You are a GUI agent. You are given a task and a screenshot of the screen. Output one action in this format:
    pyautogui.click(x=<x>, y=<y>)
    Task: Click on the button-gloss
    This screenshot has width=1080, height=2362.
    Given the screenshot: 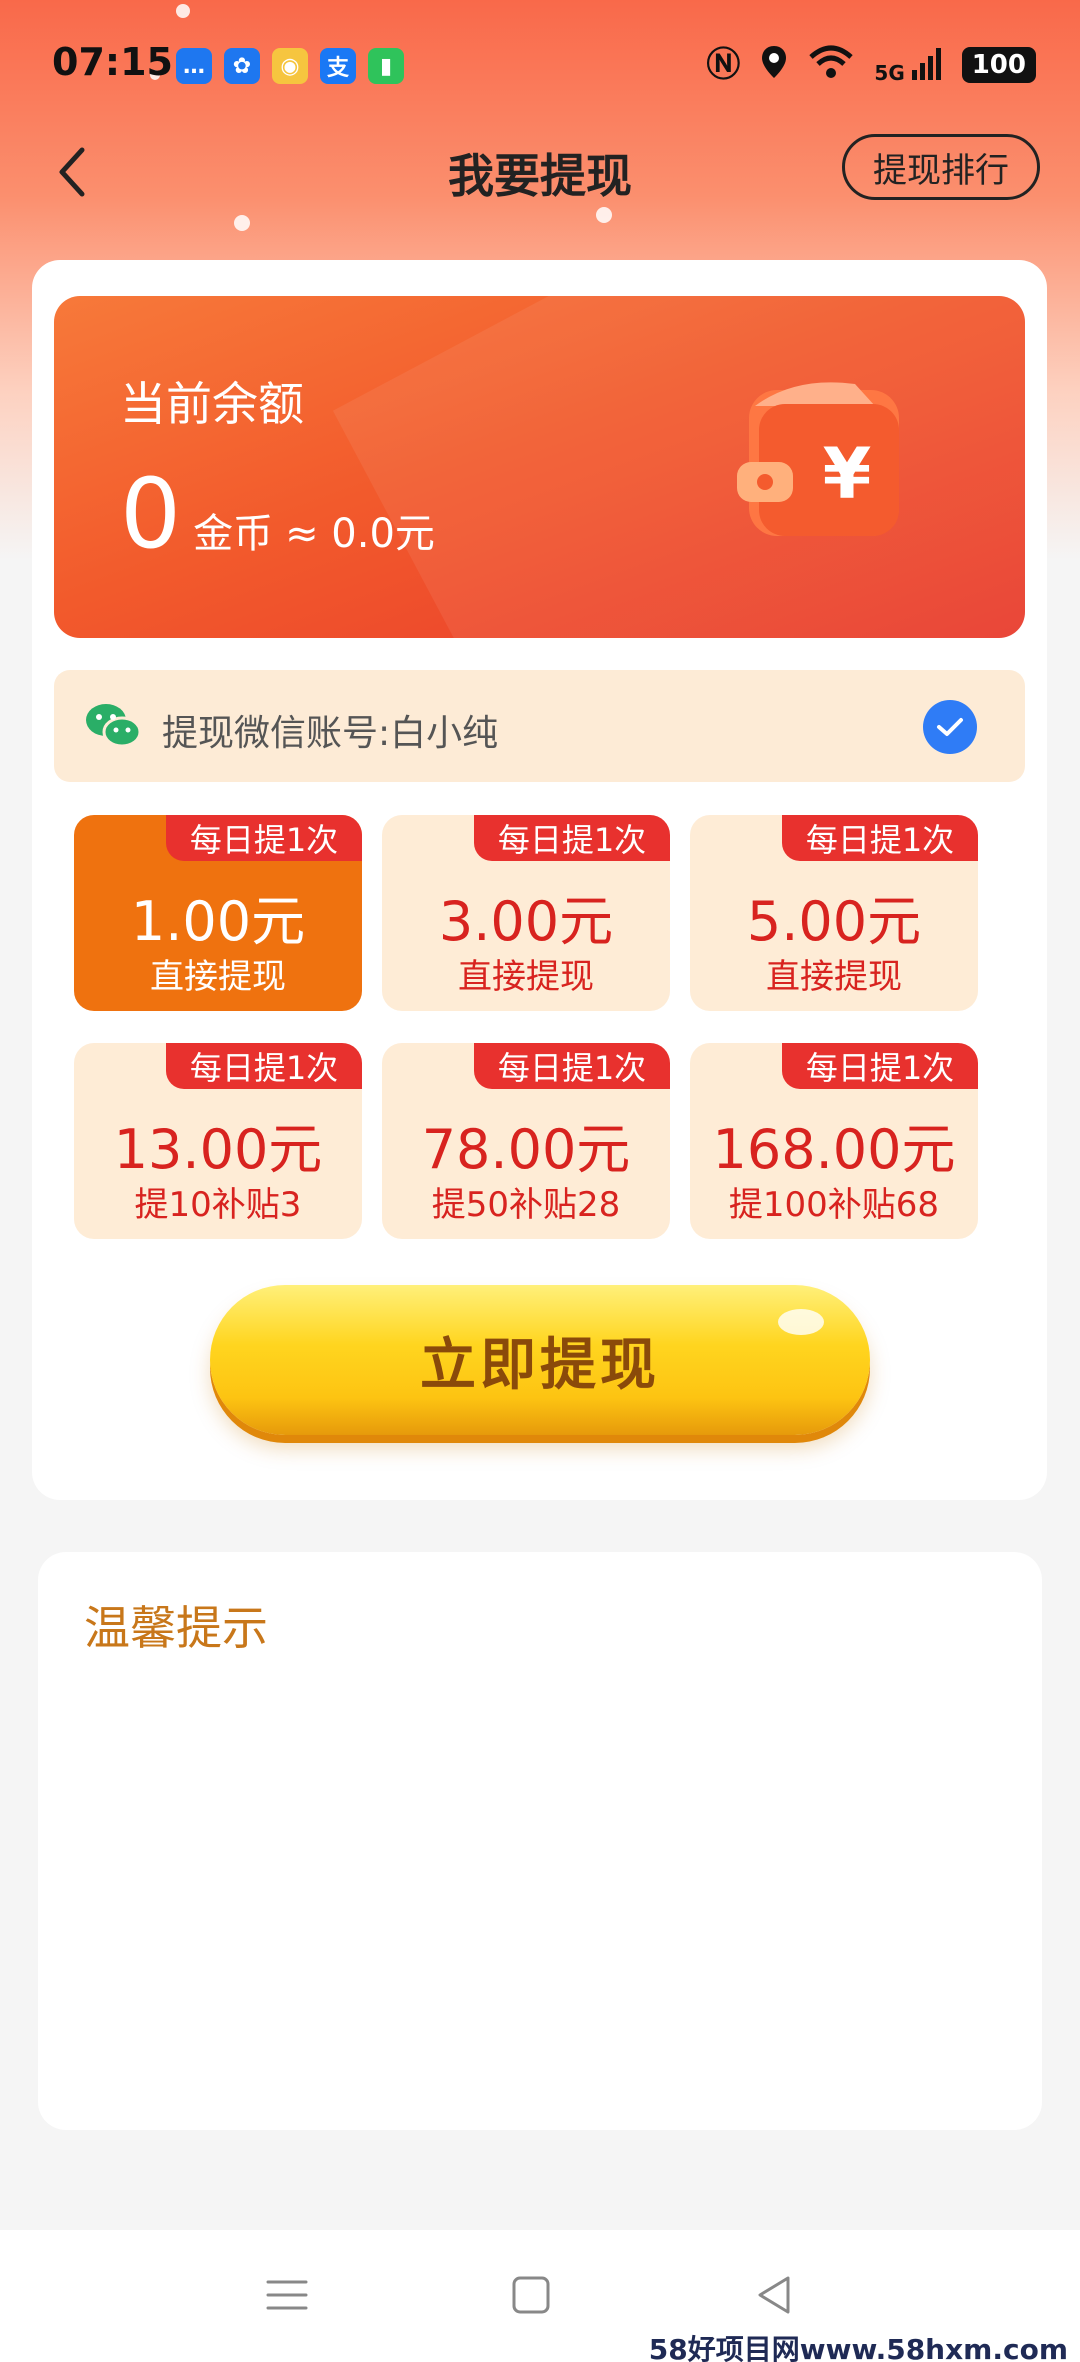 What is the action you would take?
    pyautogui.click(x=801, y=1322)
    